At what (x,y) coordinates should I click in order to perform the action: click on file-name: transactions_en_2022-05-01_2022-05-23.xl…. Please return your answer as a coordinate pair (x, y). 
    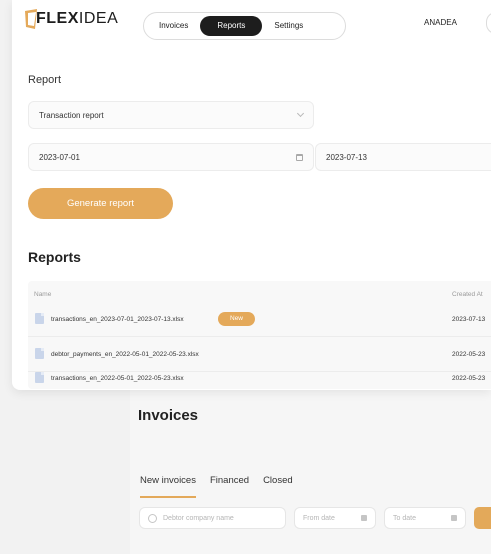
    Looking at the image, I should click on (117, 378).